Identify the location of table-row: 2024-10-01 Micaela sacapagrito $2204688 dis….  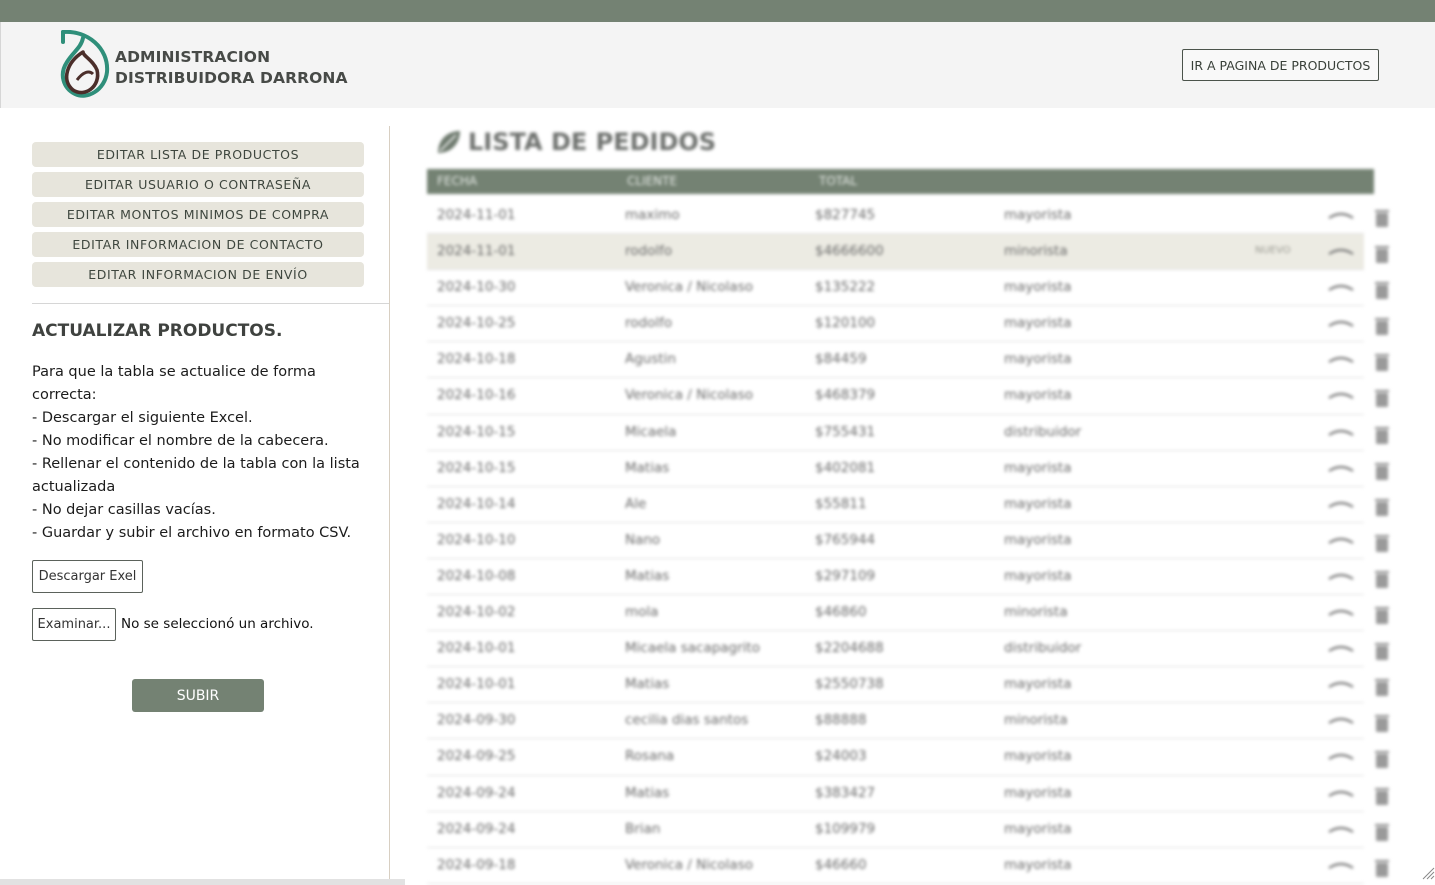
(908, 649).